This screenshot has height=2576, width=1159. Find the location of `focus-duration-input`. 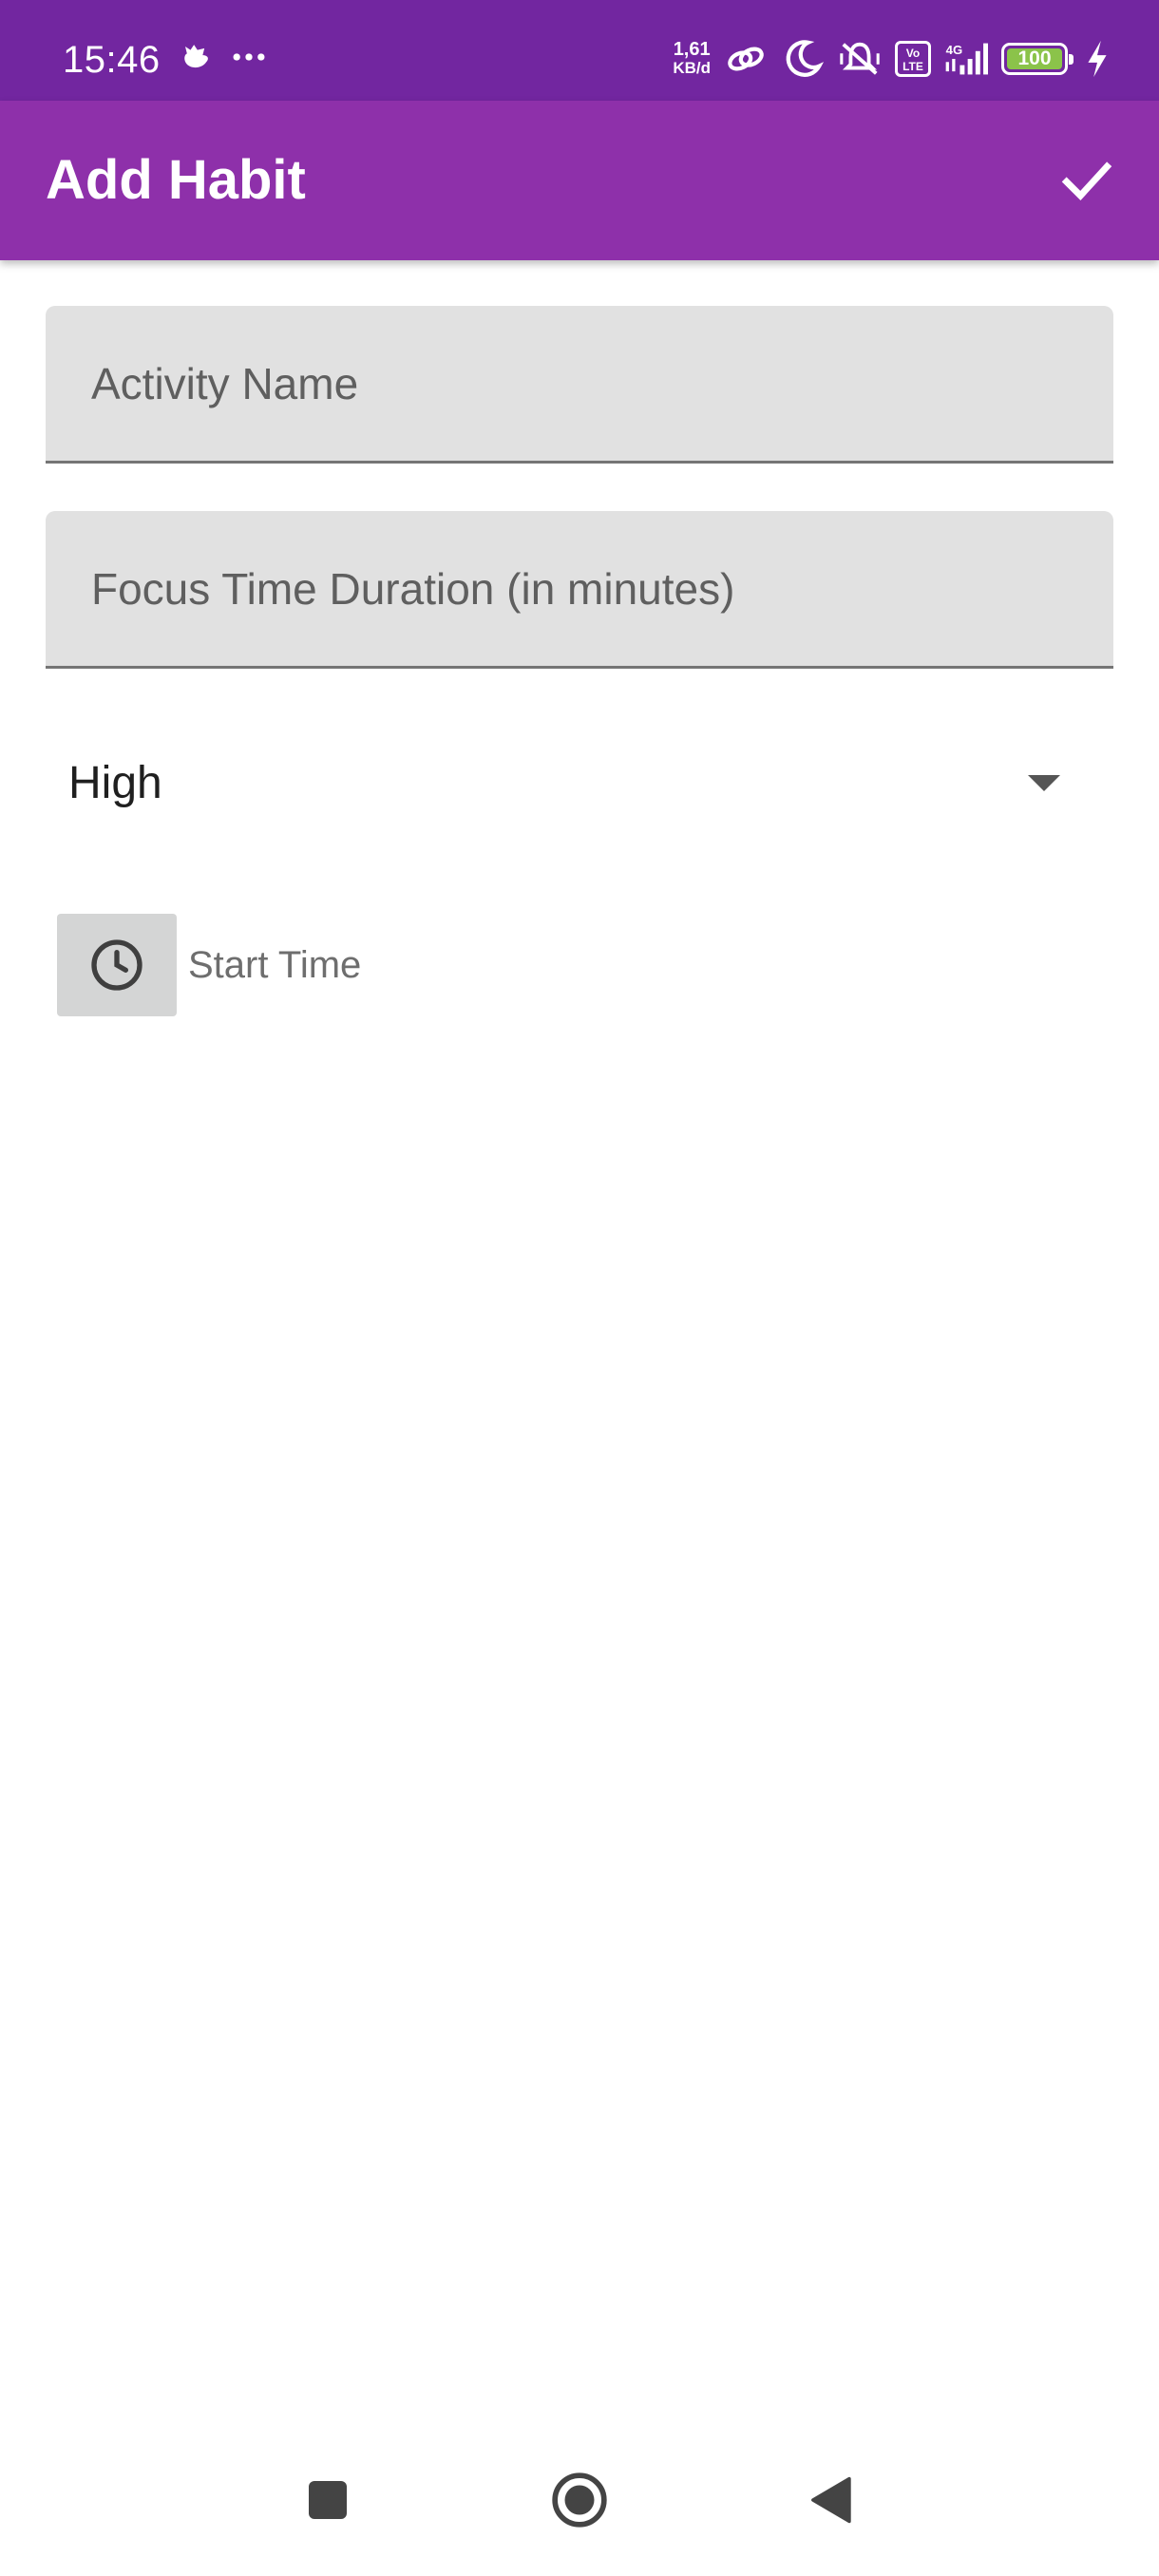

focus-duration-input is located at coordinates (580, 588).